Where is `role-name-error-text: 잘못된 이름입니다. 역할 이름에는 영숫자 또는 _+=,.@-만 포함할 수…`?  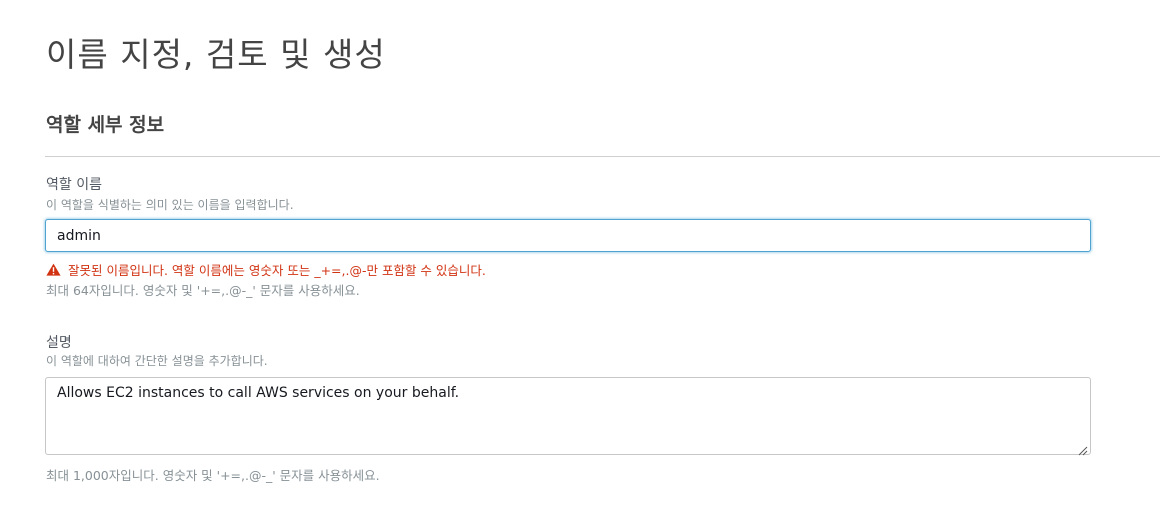 role-name-error-text: 잘못된 이름입니다. 역할 이름에는 영숫자 또는 _+=,.@-만 포함할 수… is located at coordinates (277, 270).